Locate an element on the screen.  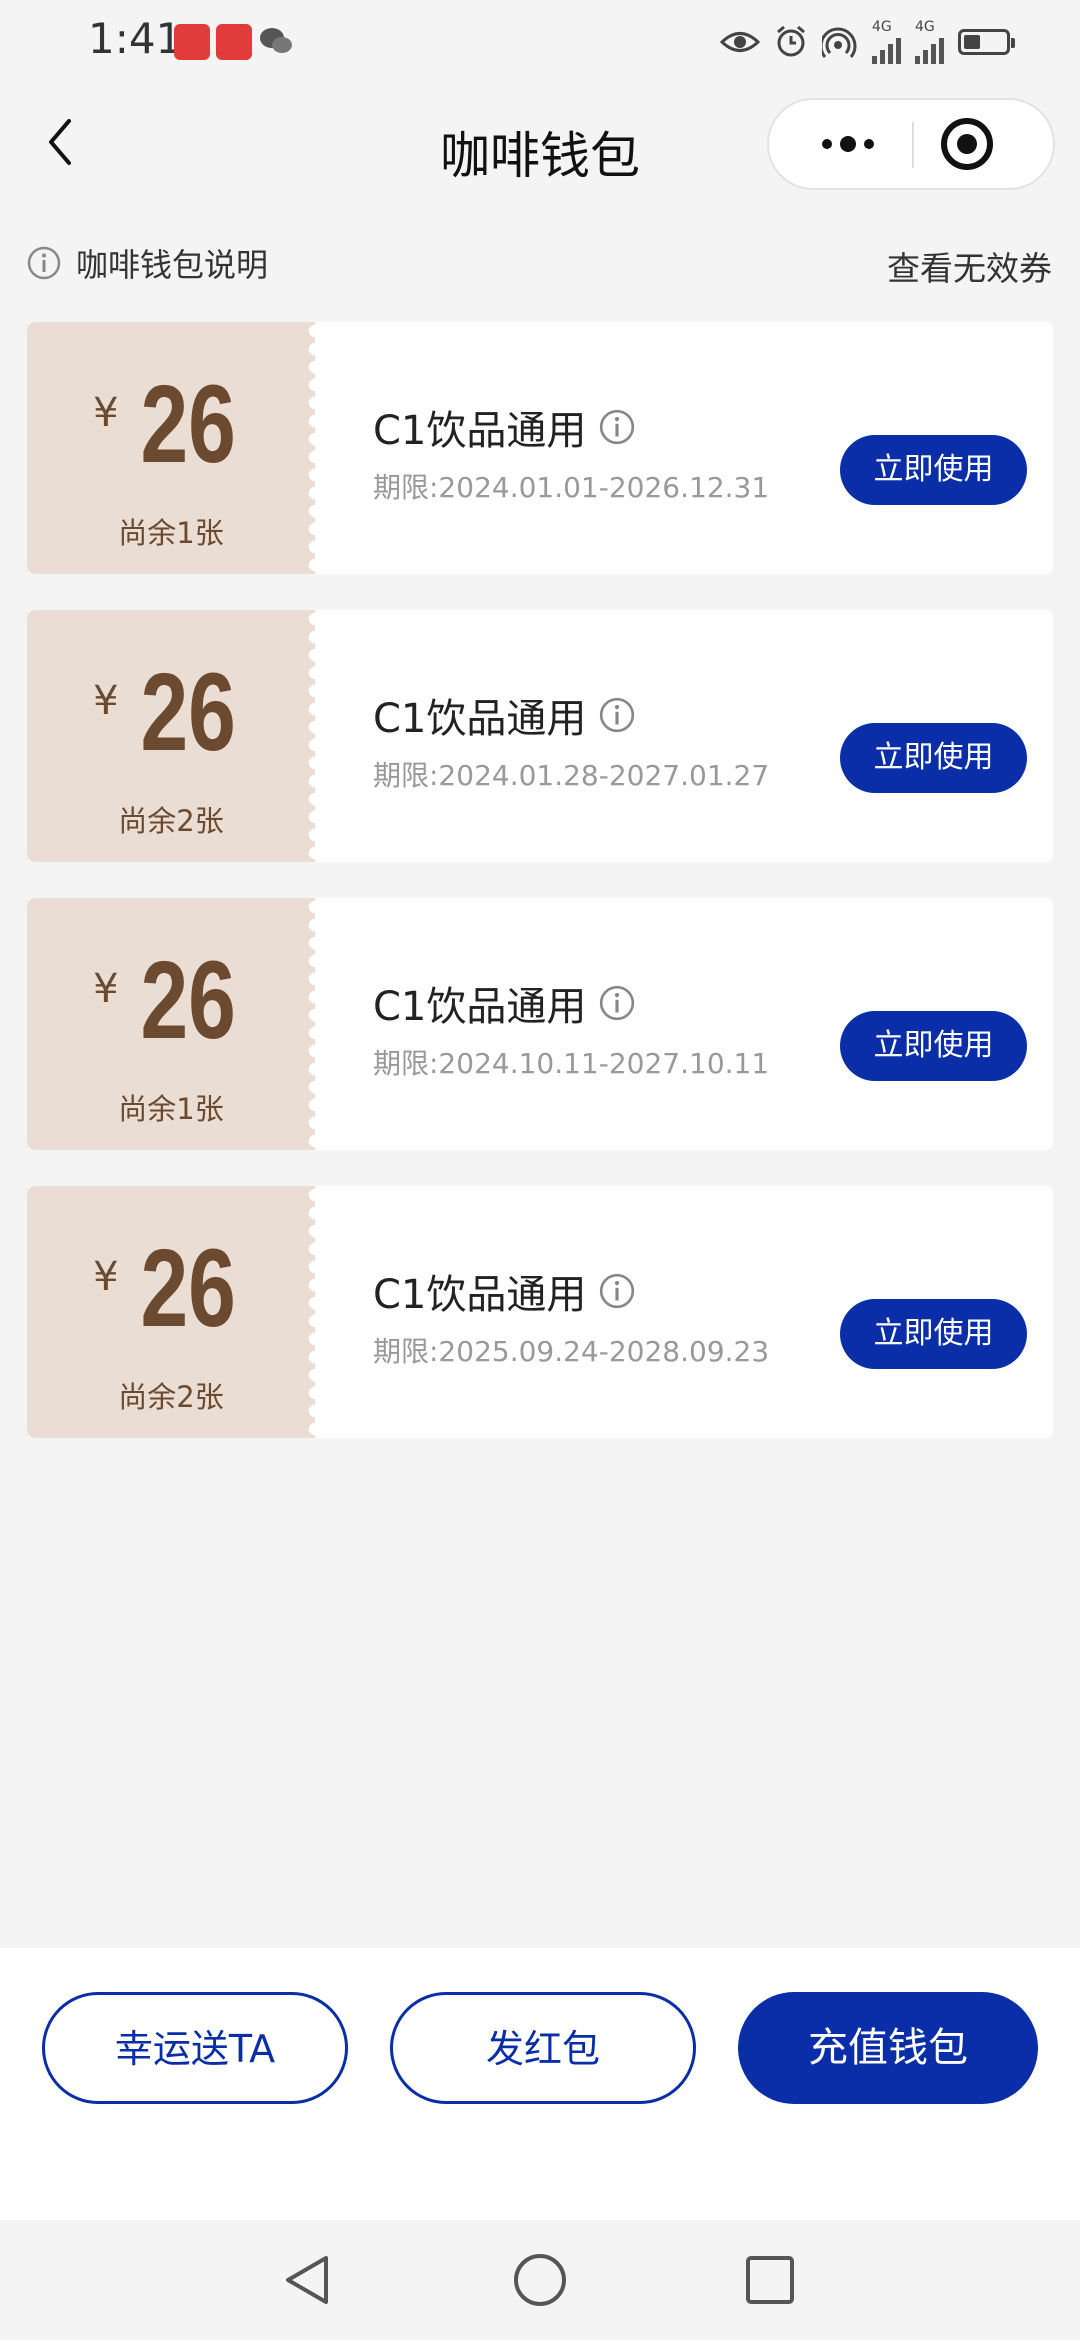
miniprogram-capsule is located at coordinates (911, 144).